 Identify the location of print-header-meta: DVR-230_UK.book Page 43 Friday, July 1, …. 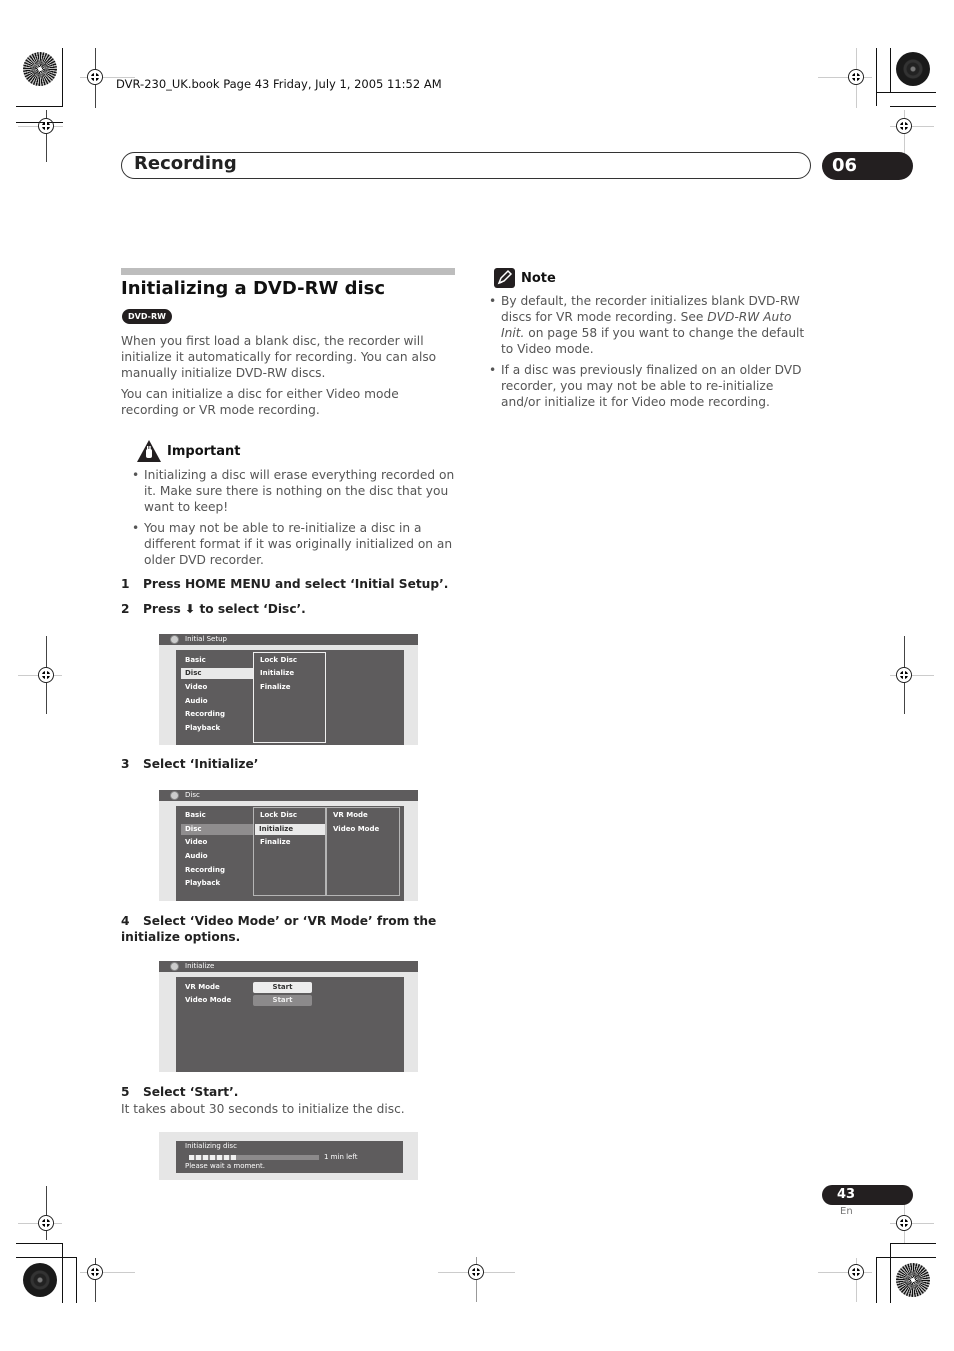
(279, 84).